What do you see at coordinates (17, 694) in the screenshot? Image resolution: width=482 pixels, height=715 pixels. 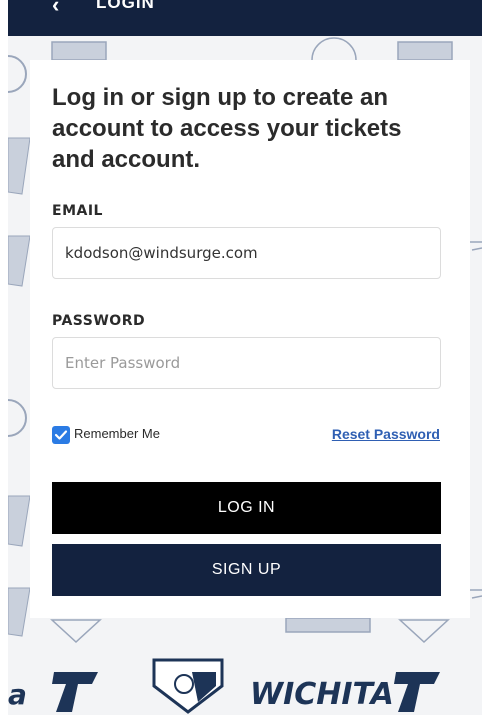 I see `svg-text: a` at bounding box center [17, 694].